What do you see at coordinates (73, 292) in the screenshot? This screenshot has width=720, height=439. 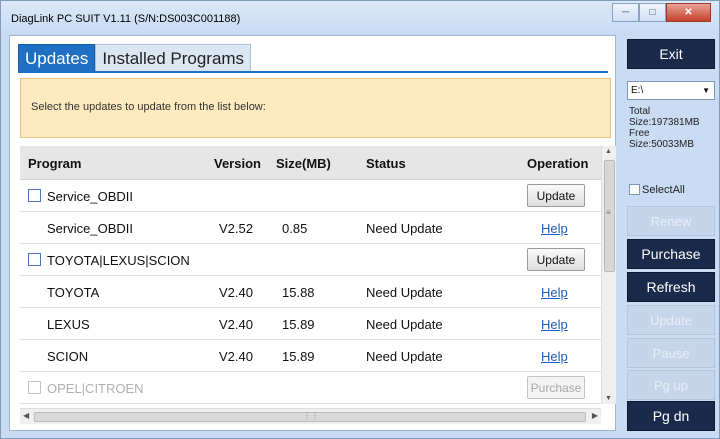 I see `row-program: TOYOTA` at bounding box center [73, 292].